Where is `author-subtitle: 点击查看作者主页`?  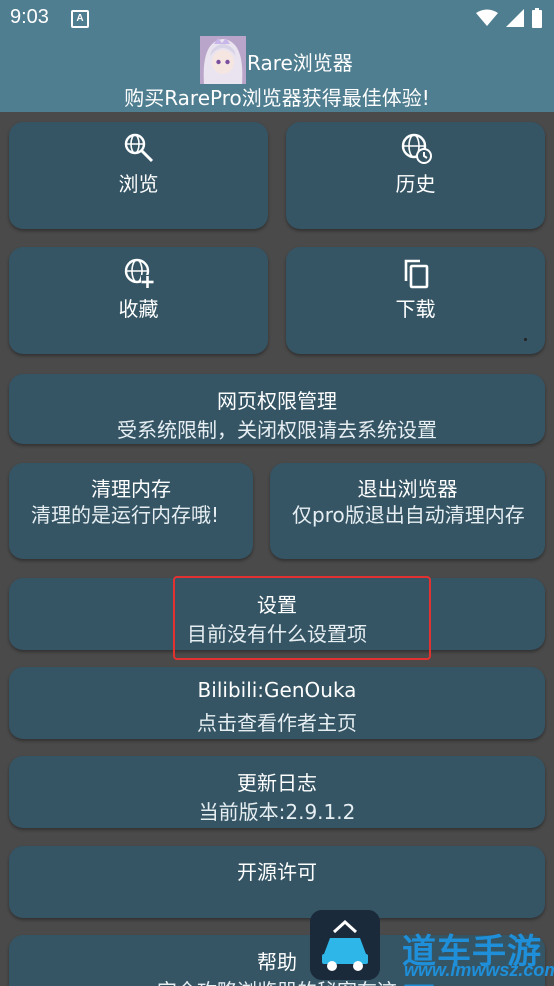
author-subtitle: 点击查看作者主页 is located at coordinates (277, 723).